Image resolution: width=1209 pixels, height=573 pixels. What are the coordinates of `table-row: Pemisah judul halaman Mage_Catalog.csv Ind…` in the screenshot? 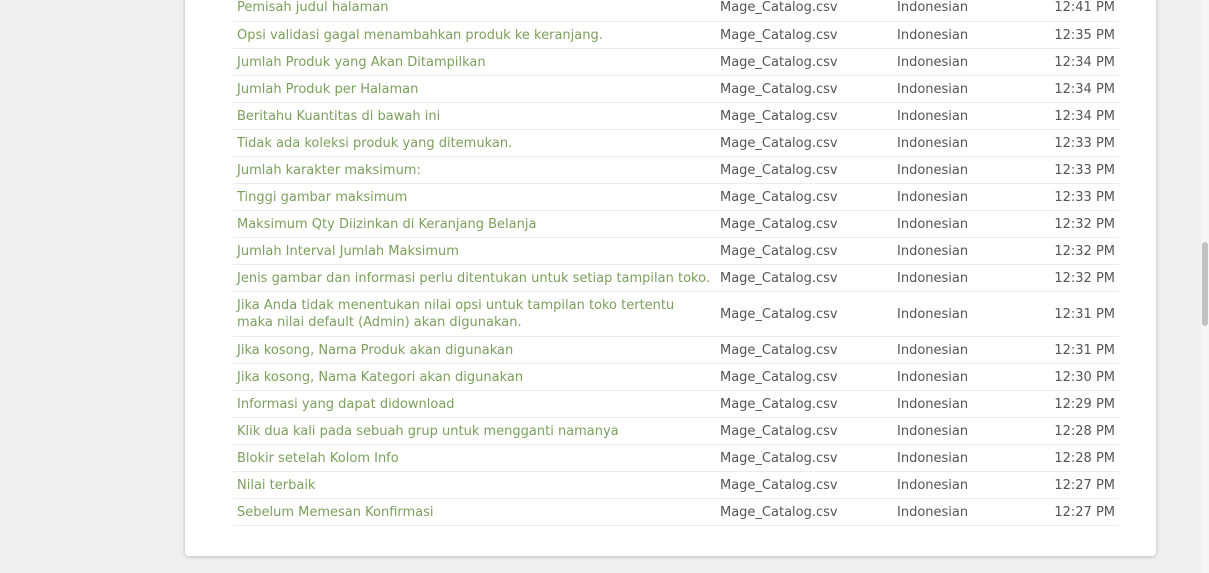 It's located at (676, 11).